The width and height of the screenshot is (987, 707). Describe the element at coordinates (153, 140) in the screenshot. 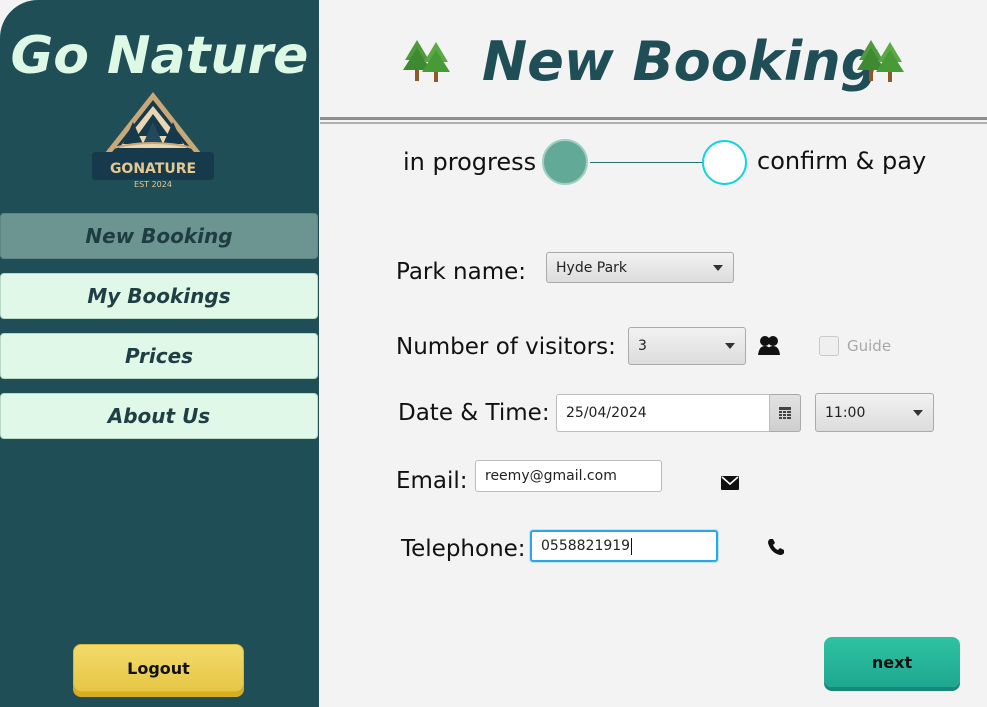

I see `gonature-logo: GONATURE EST 2024` at that location.